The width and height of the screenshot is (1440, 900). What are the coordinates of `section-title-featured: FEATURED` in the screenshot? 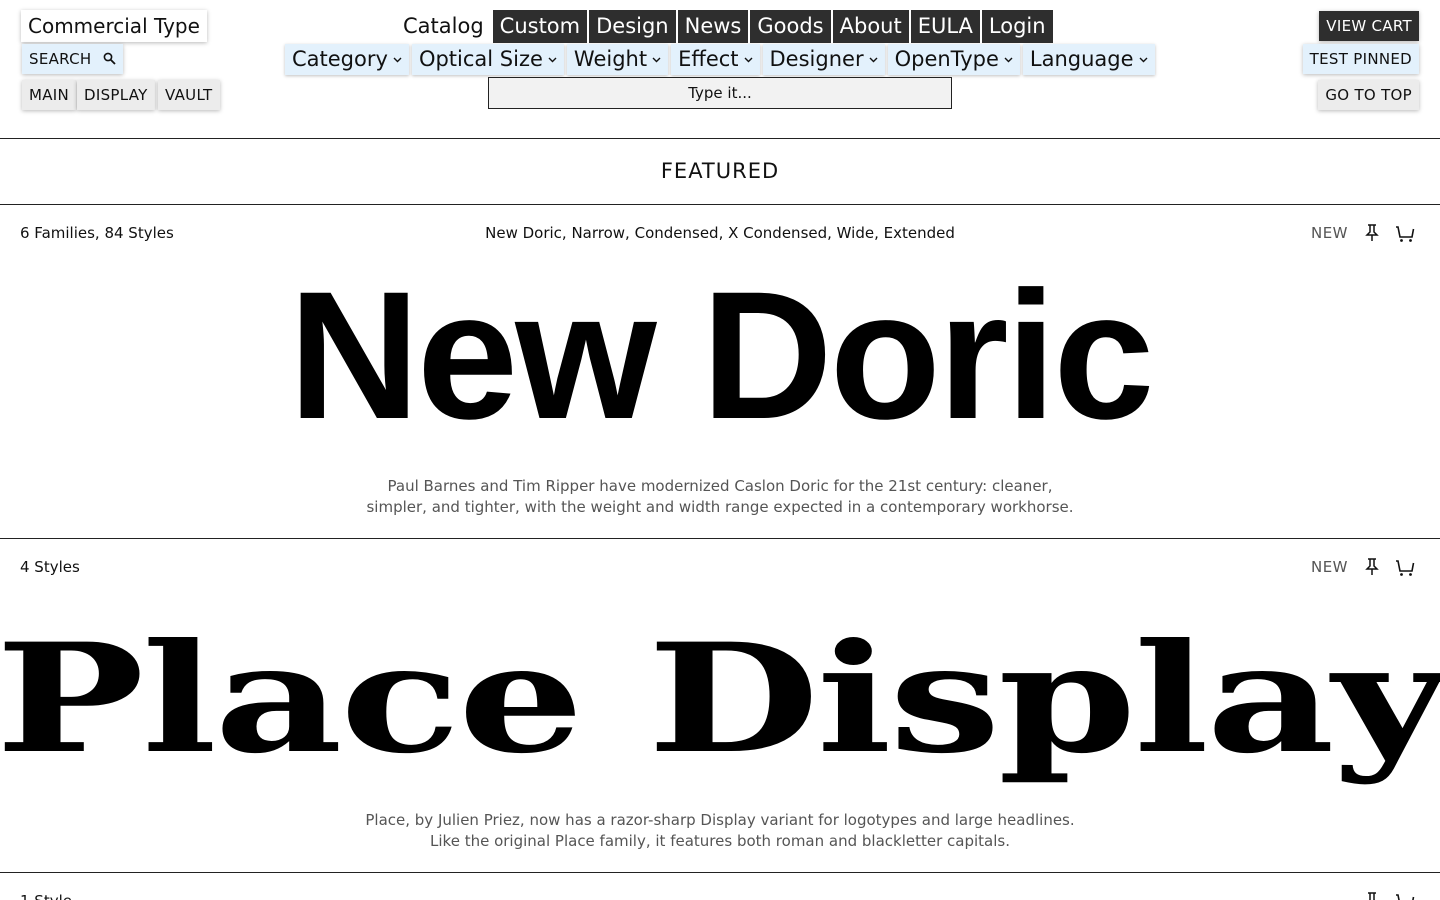 It's located at (720, 172).